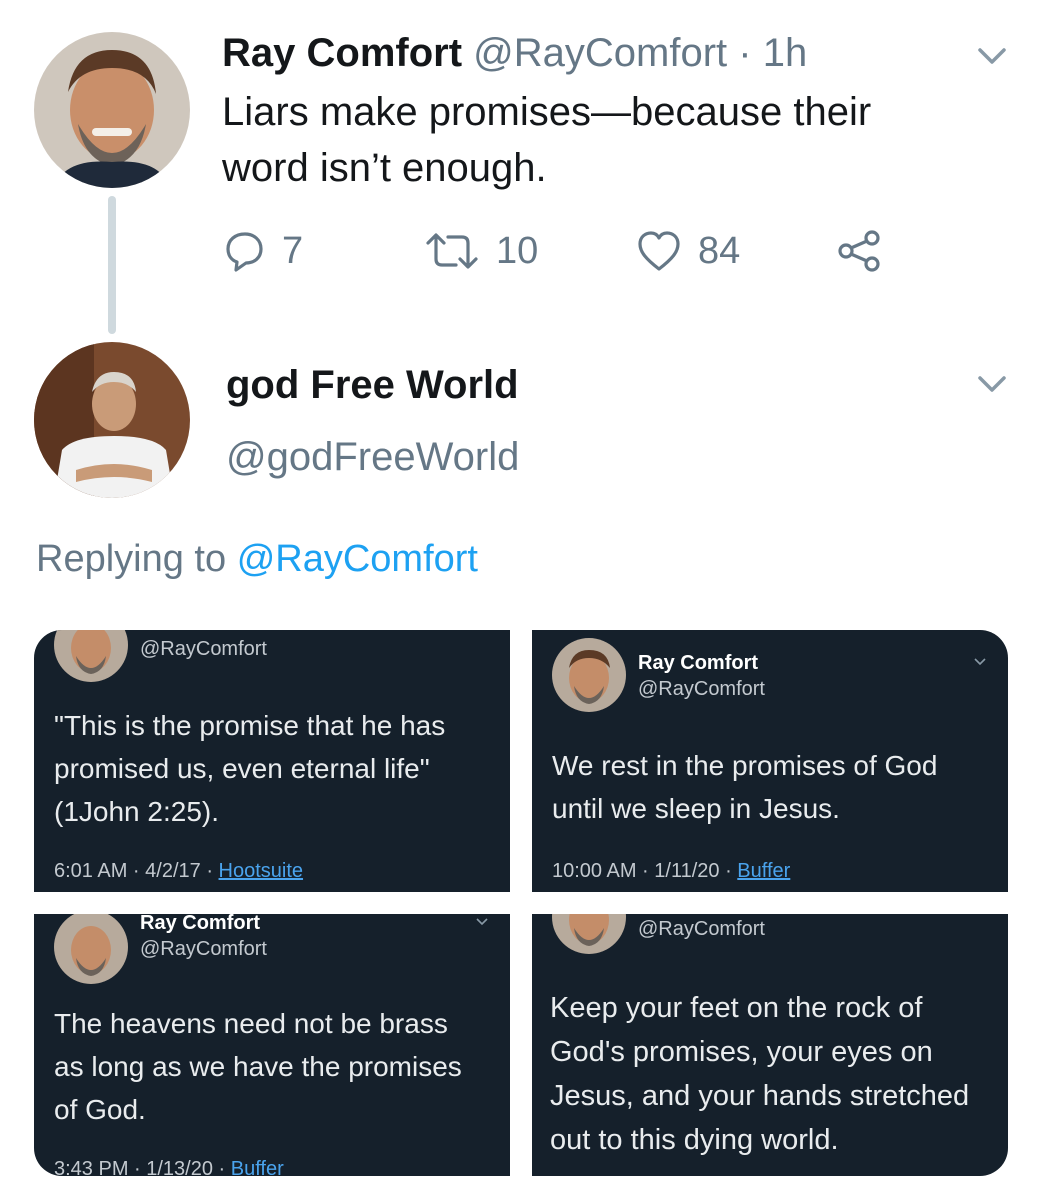 This screenshot has width=1042, height=1200. I want to click on share-button, so click(859, 251).